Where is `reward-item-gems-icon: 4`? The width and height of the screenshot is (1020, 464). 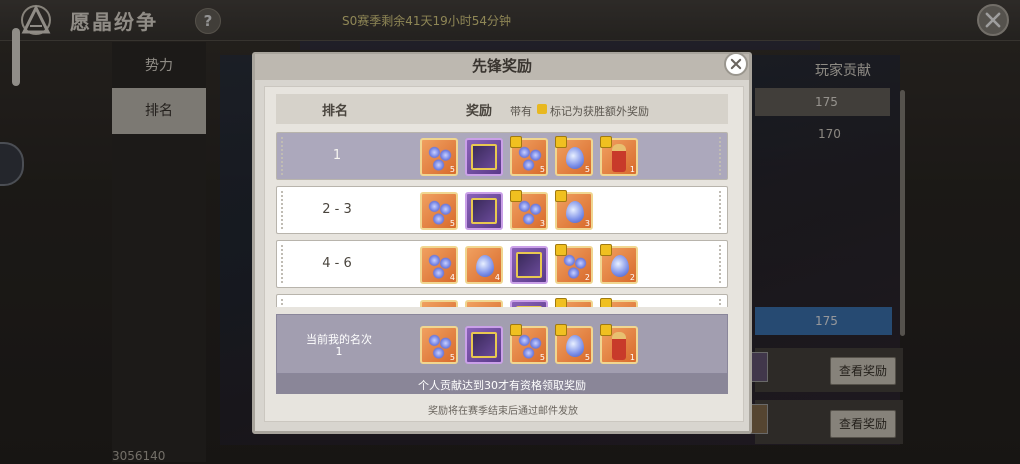 reward-item-gems-icon: 4 is located at coordinates (439, 265).